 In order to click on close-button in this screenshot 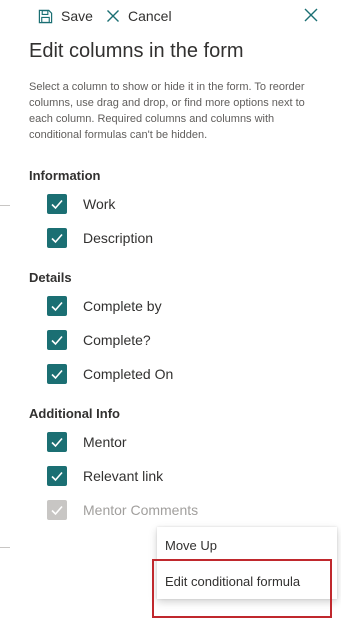, I will do `click(311, 15)`.